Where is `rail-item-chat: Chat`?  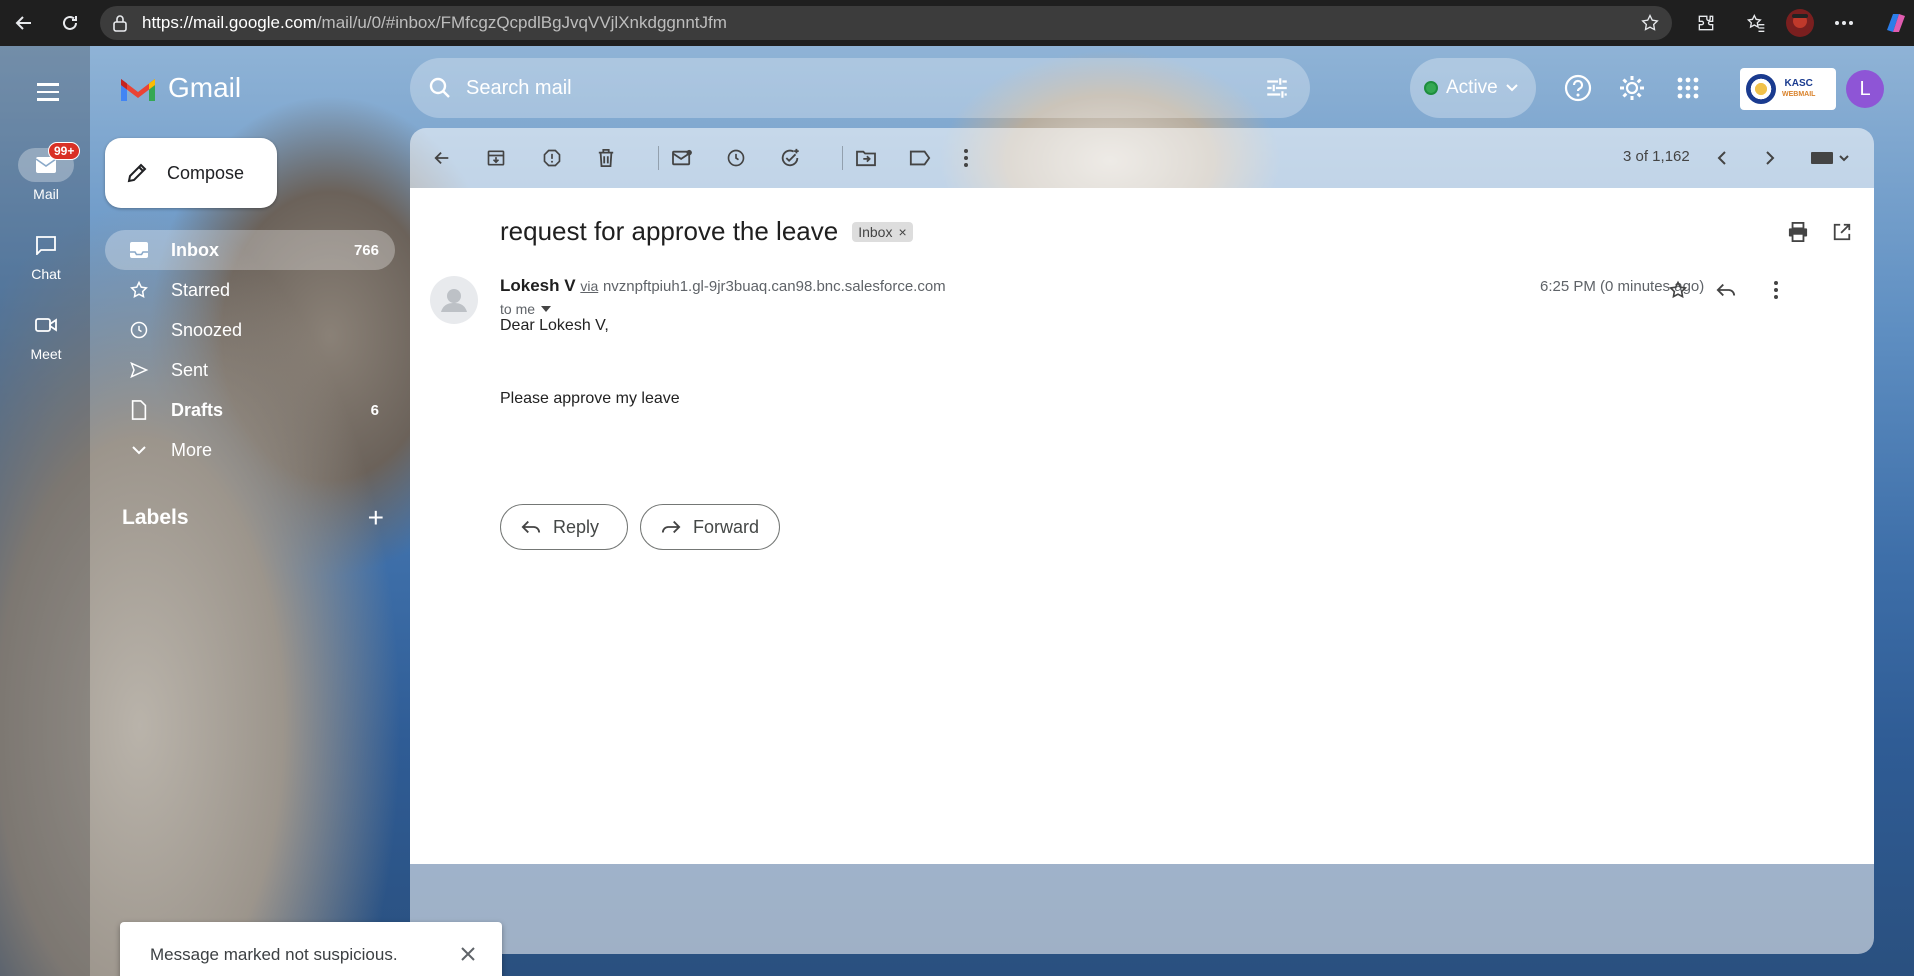 rail-item-chat: Chat is located at coordinates (46, 255).